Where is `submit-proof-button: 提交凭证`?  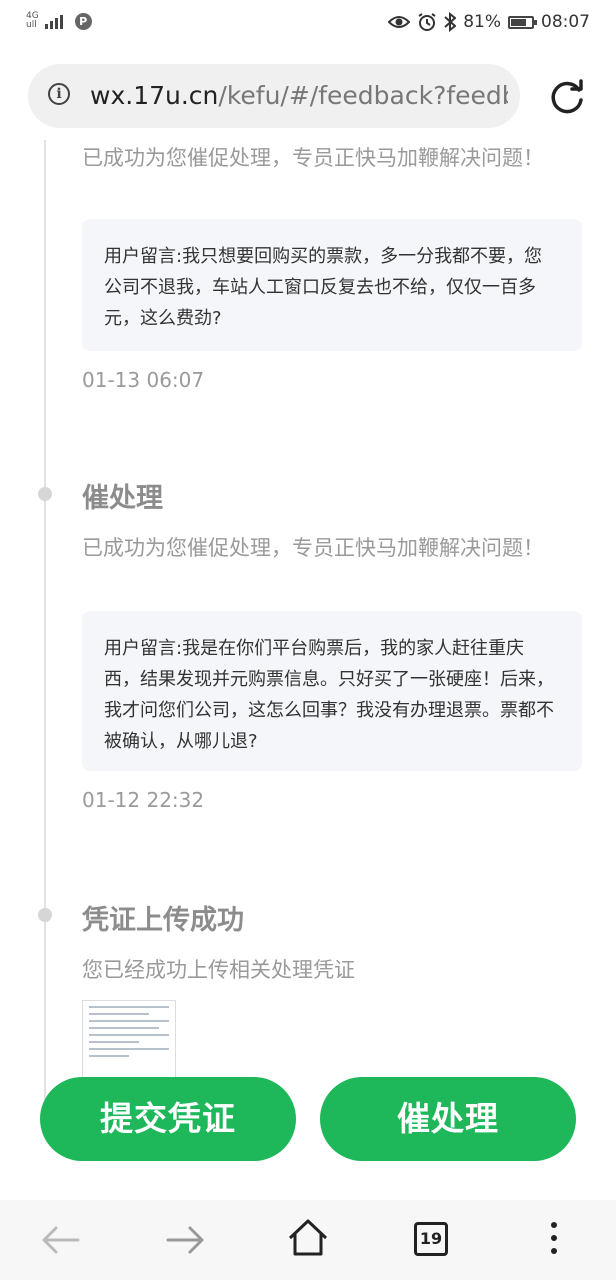 submit-proof-button: 提交凭证 is located at coordinates (168, 1119).